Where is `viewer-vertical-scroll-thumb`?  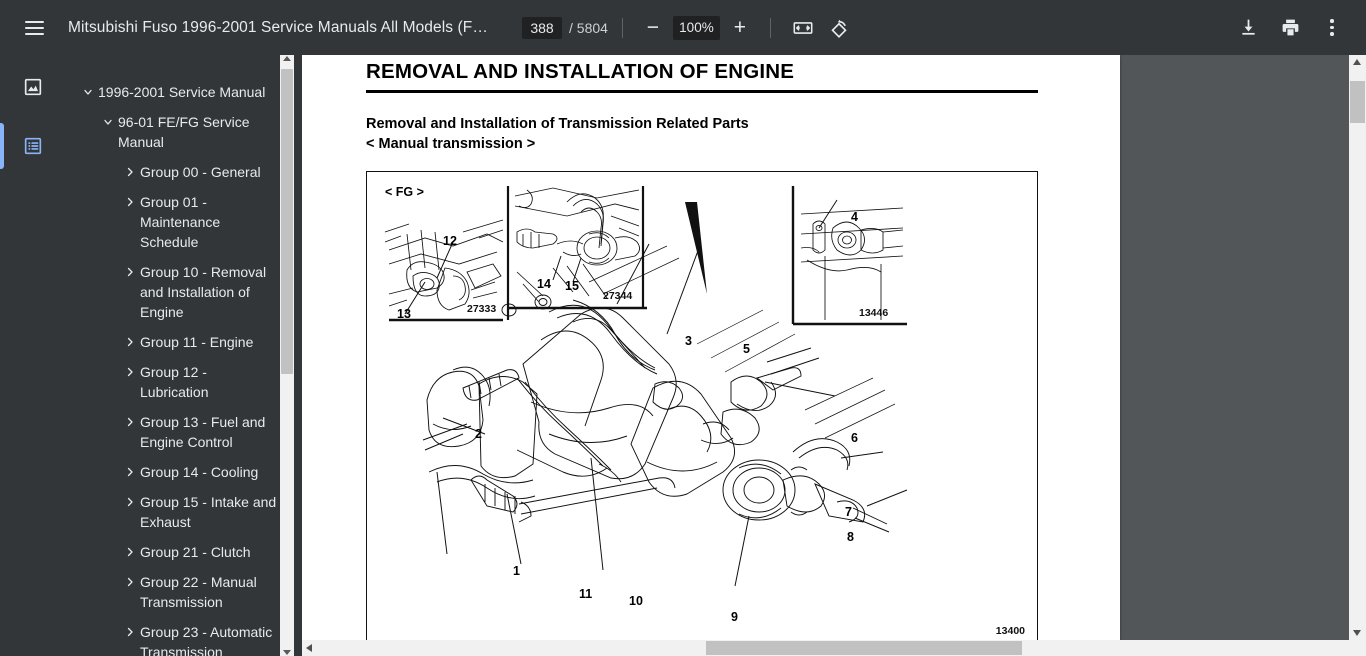 viewer-vertical-scroll-thumb is located at coordinates (1357, 102).